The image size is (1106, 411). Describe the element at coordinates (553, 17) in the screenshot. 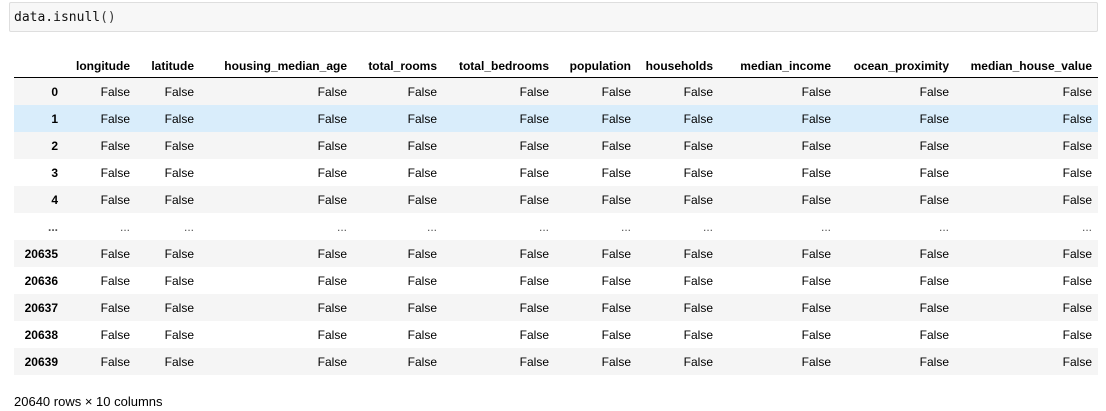

I see `code-input-cell: data.isnull()` at that location.